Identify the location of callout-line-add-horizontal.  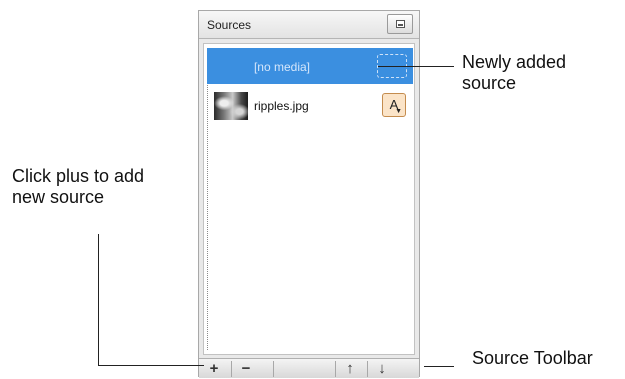
(151, 365).